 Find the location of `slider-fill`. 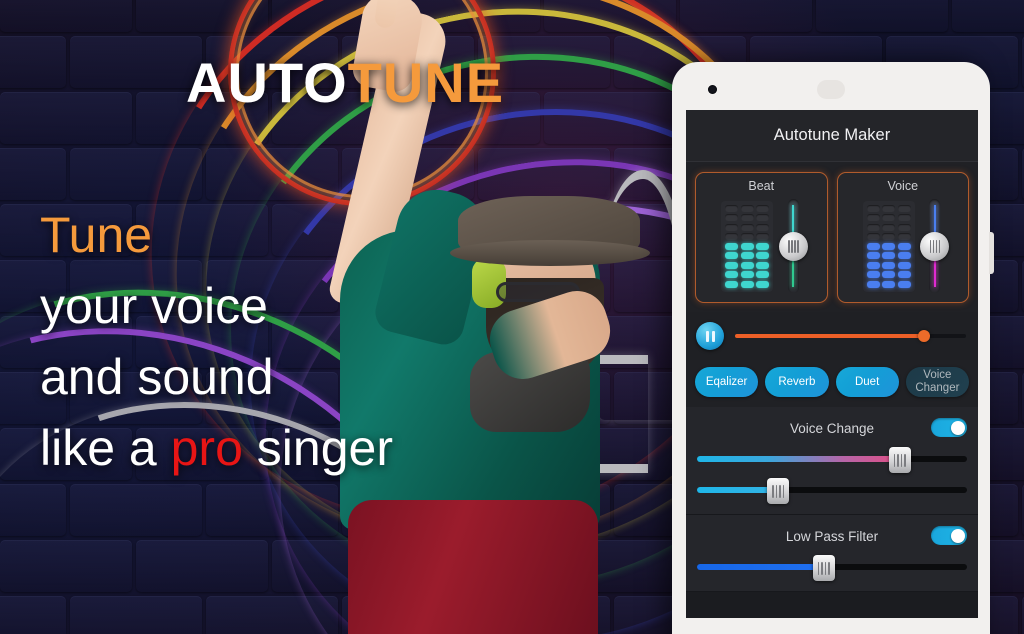

slider-fill is located at coordinates (737, 490).